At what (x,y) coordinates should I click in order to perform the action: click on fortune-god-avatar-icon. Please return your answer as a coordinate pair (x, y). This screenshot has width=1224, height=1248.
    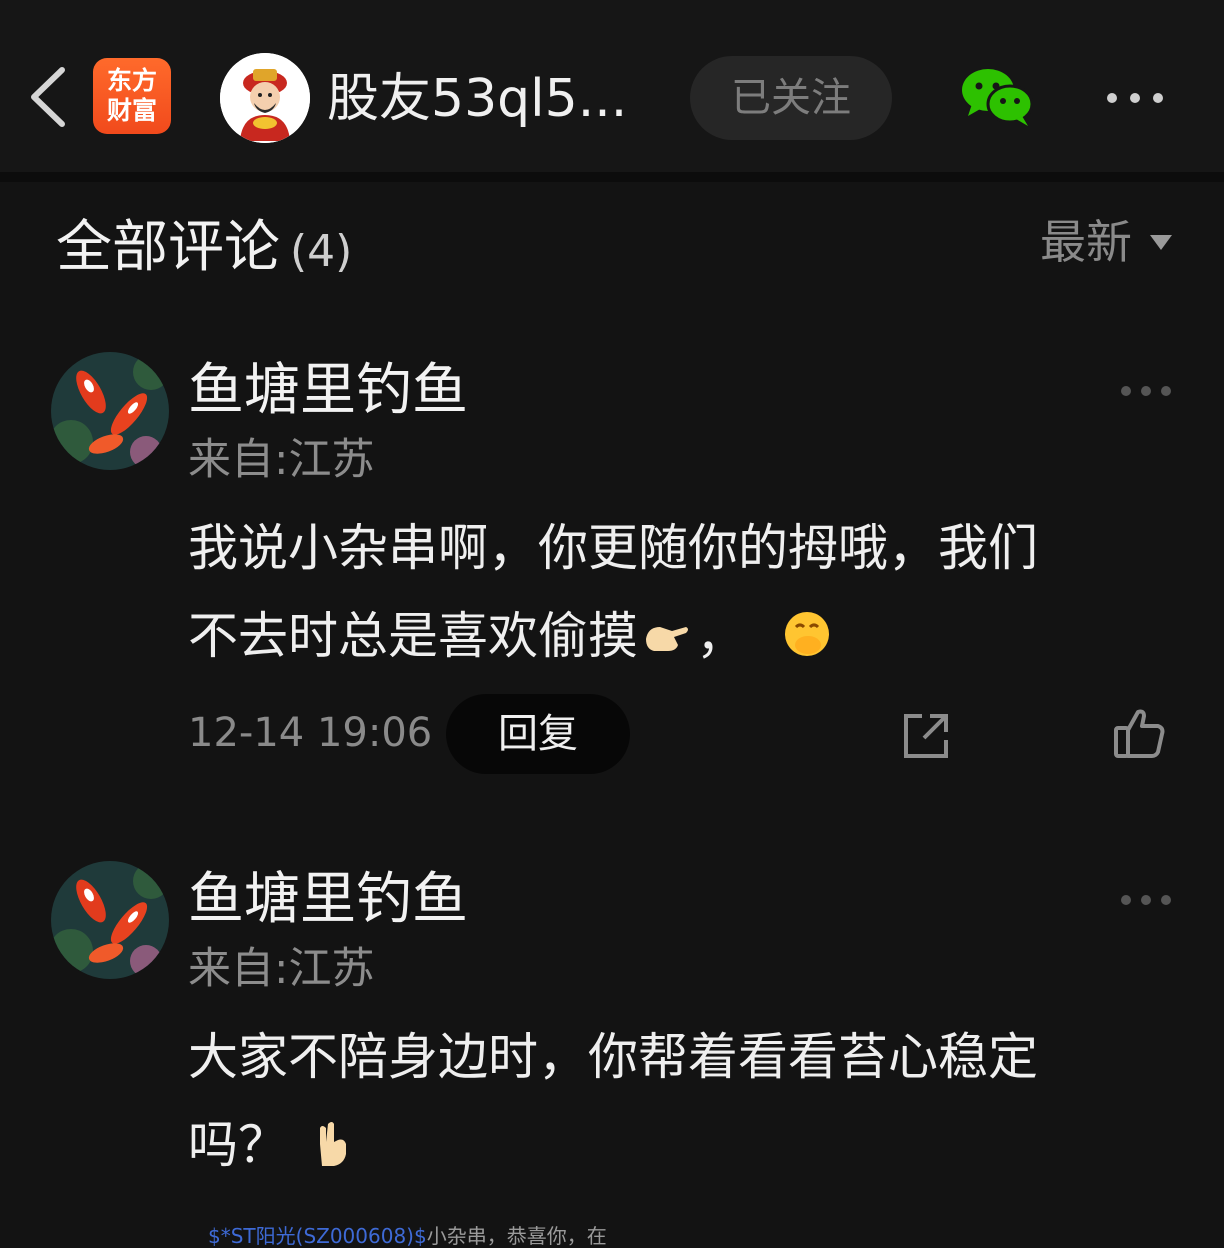
    Looking at the image, I should click on (265, 98).